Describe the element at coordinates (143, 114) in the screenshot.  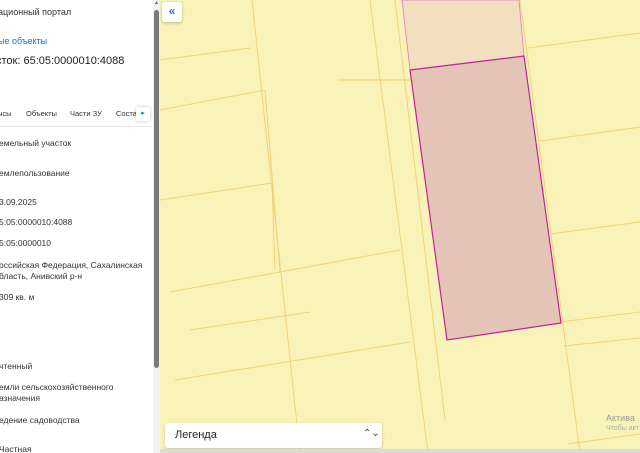
I see `tabs-next-arrow-icon: ▸` at that location.